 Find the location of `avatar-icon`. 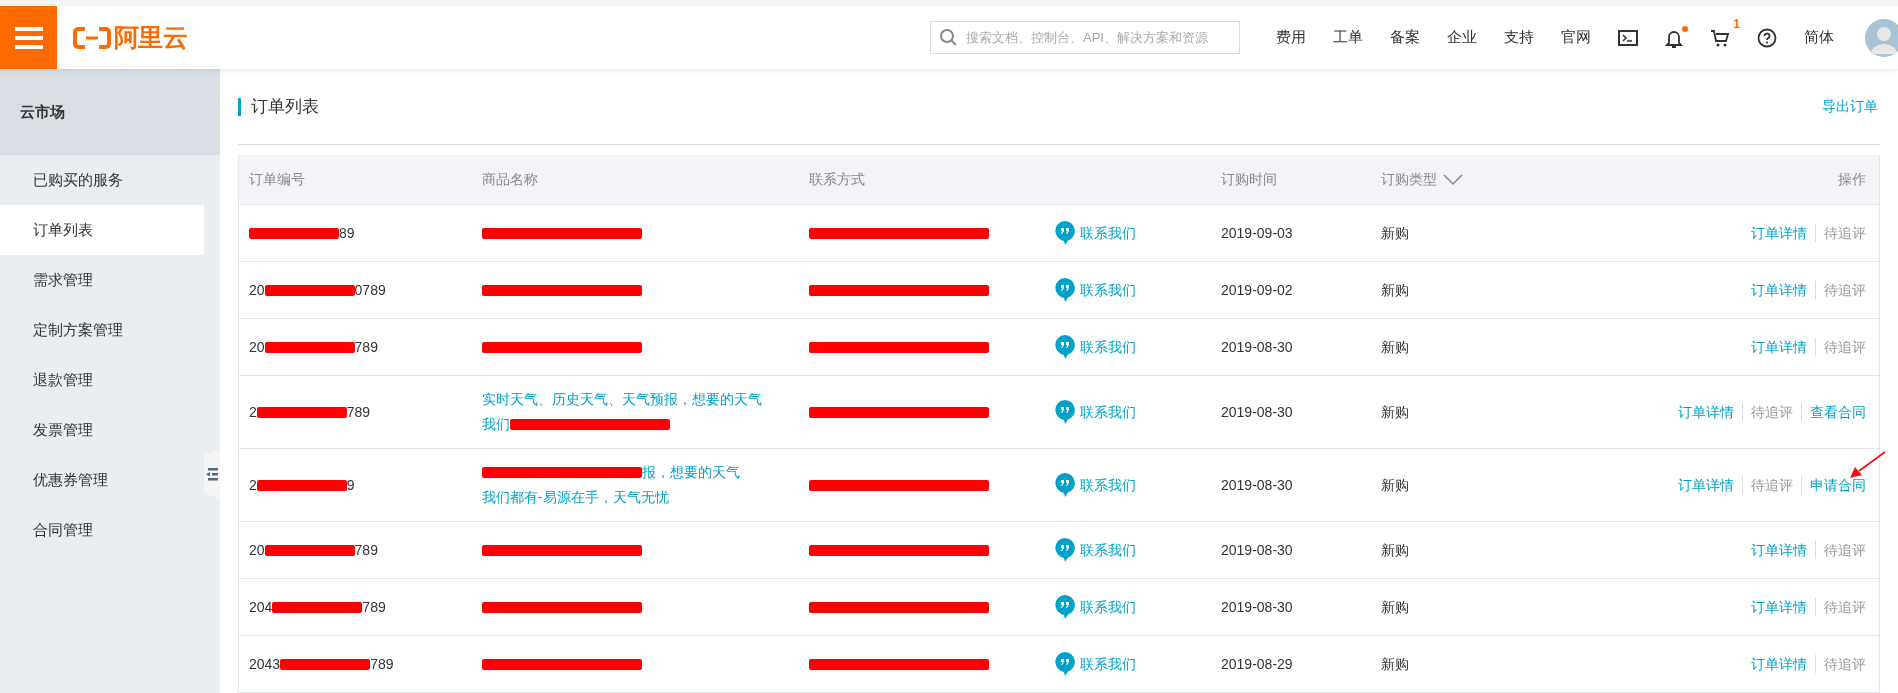

avatar-icon is located at coordinates (1880, 37).